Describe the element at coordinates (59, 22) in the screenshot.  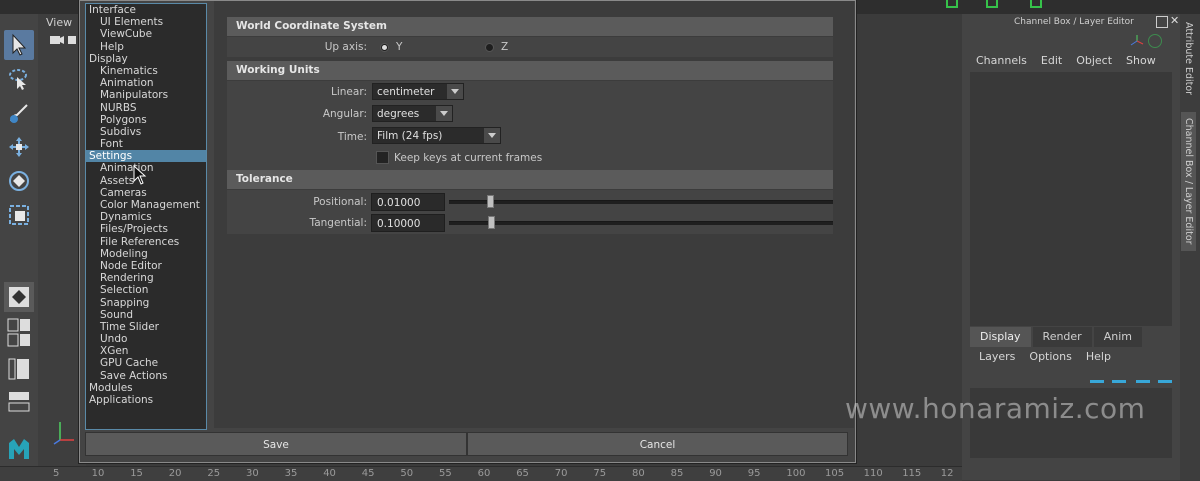
I see `viewport-view-menu: View` at that location.